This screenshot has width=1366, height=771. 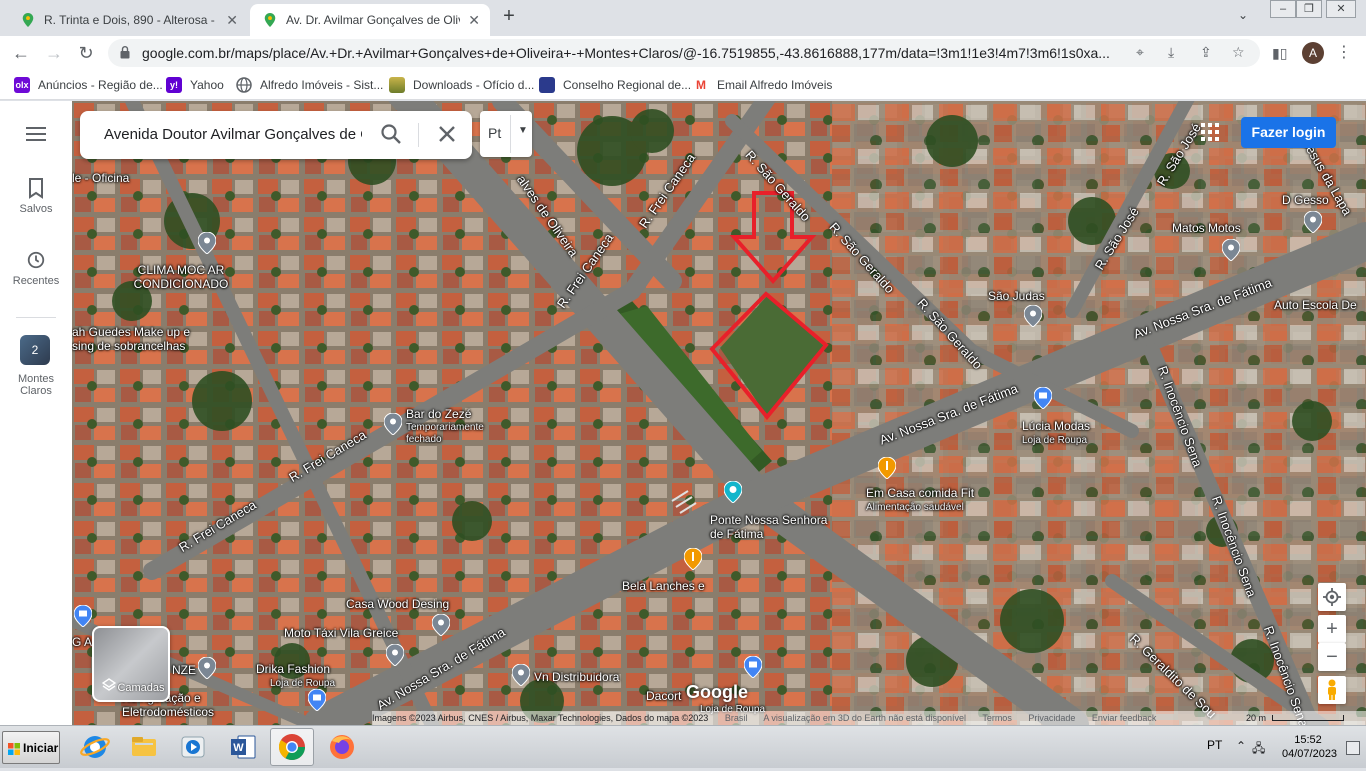 What do you see at coordinates (1315, 305) in the screenshot?
I see `place-label: Auto Escola De` at bounding box center [1315, 305].